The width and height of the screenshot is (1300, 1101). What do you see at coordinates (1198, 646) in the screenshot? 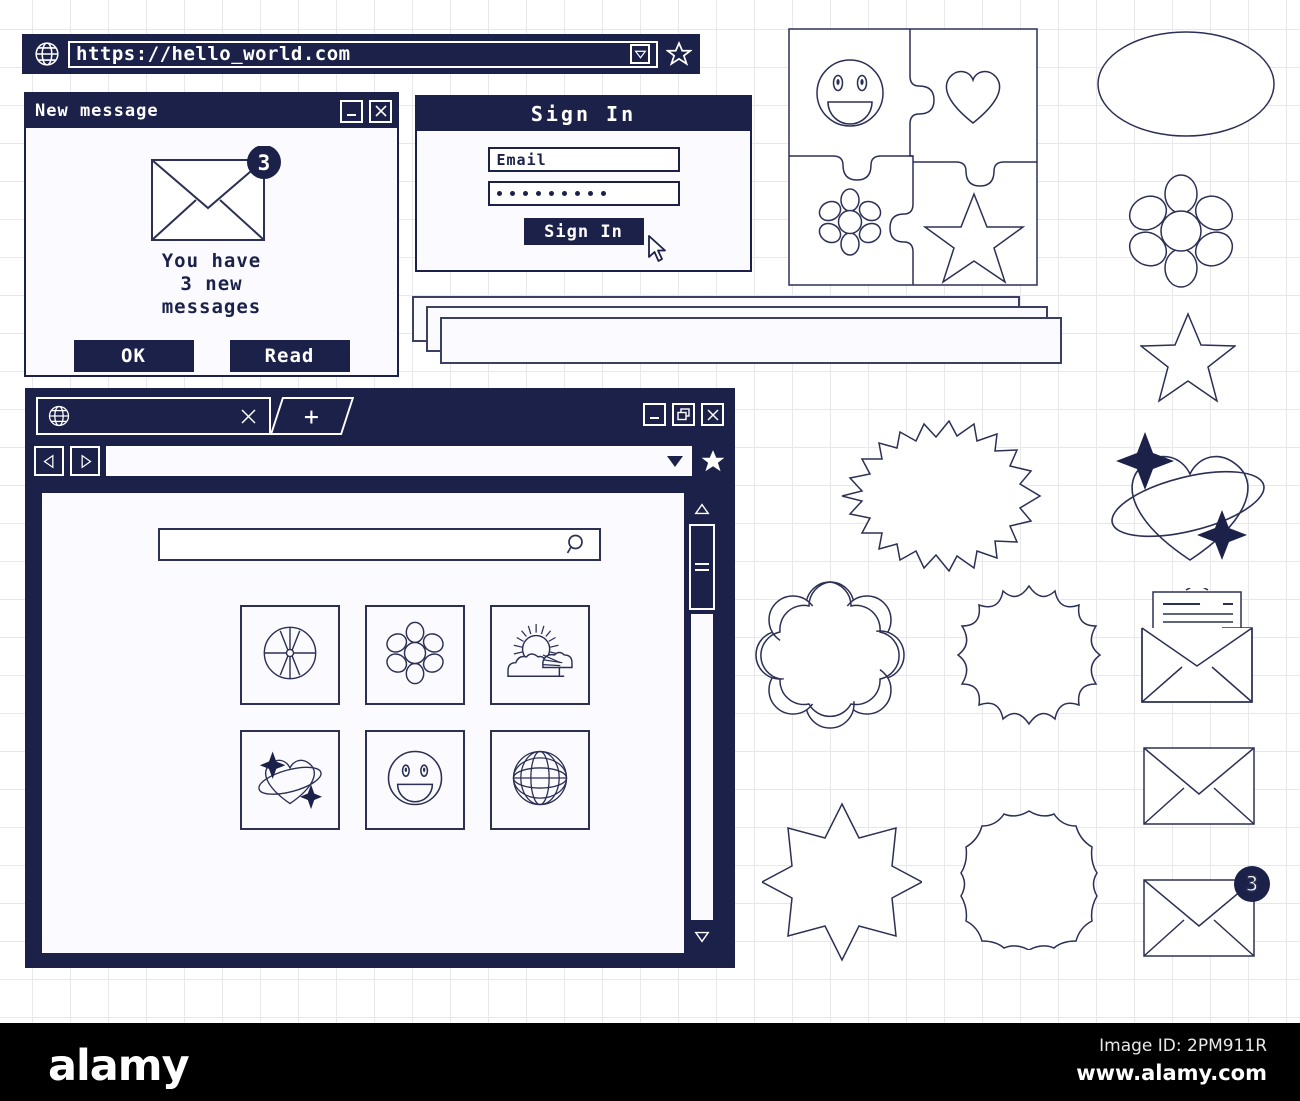
I see `open-envelope-with-letter` at bounding box center [1198, 646].